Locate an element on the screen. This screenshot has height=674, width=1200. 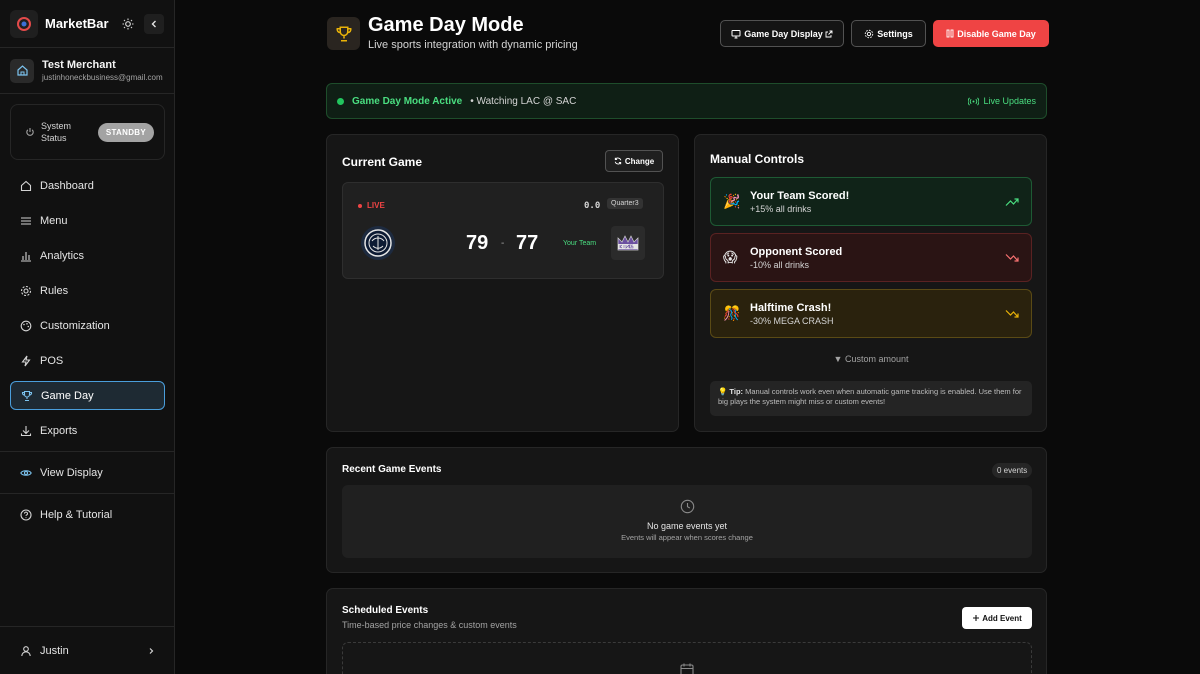
collapse-sidebar-button is located at coordinates (154, 23).